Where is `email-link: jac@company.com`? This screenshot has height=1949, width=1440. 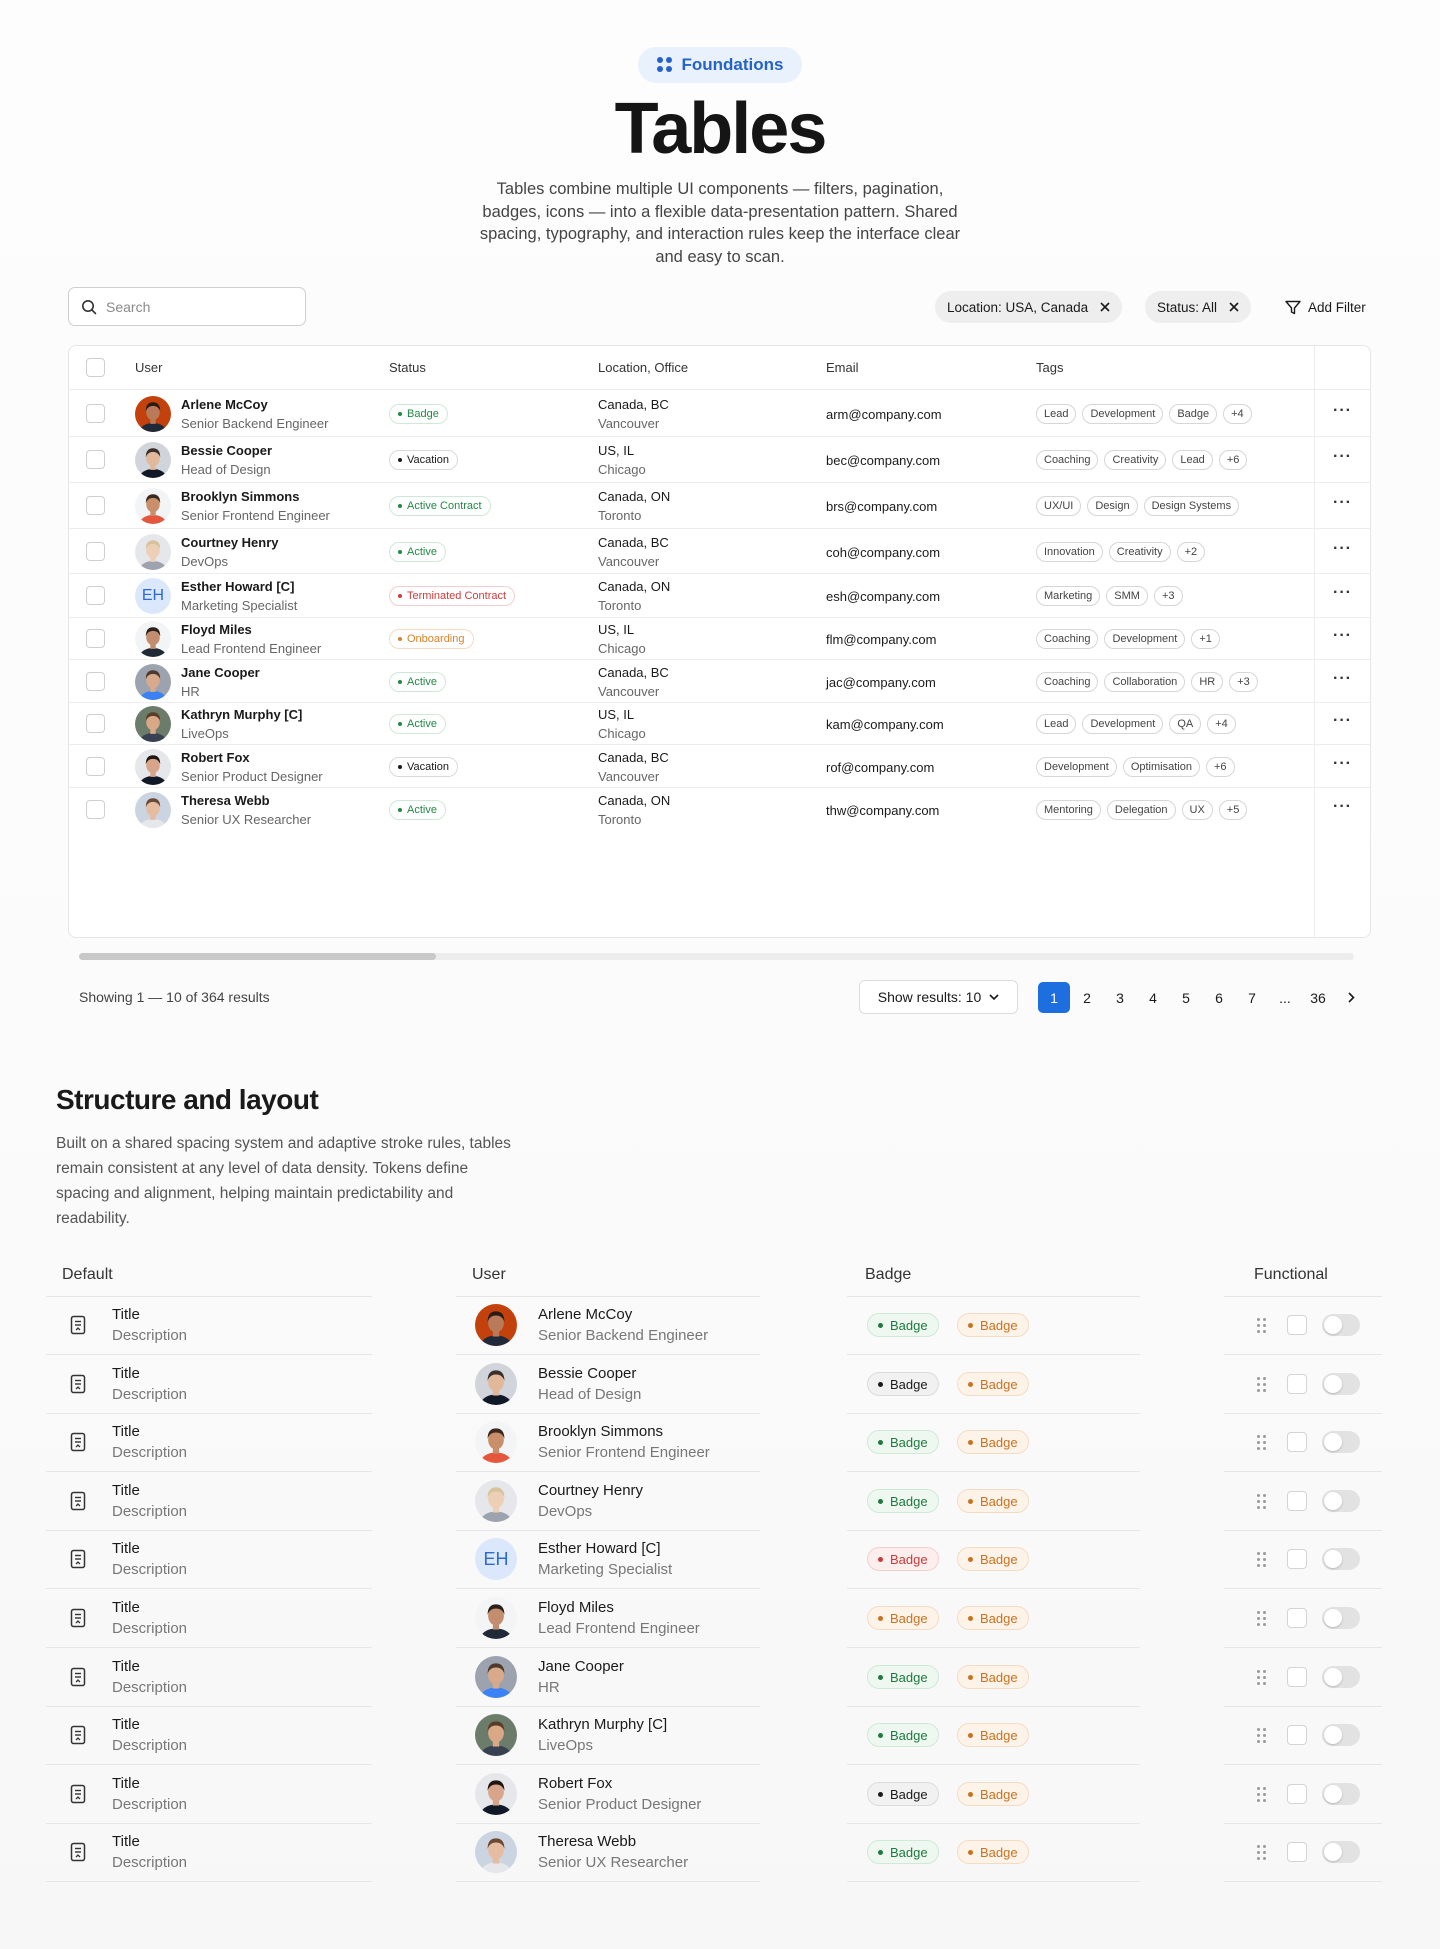
email-link: jac@company.com is located at coordinates (881, 682).